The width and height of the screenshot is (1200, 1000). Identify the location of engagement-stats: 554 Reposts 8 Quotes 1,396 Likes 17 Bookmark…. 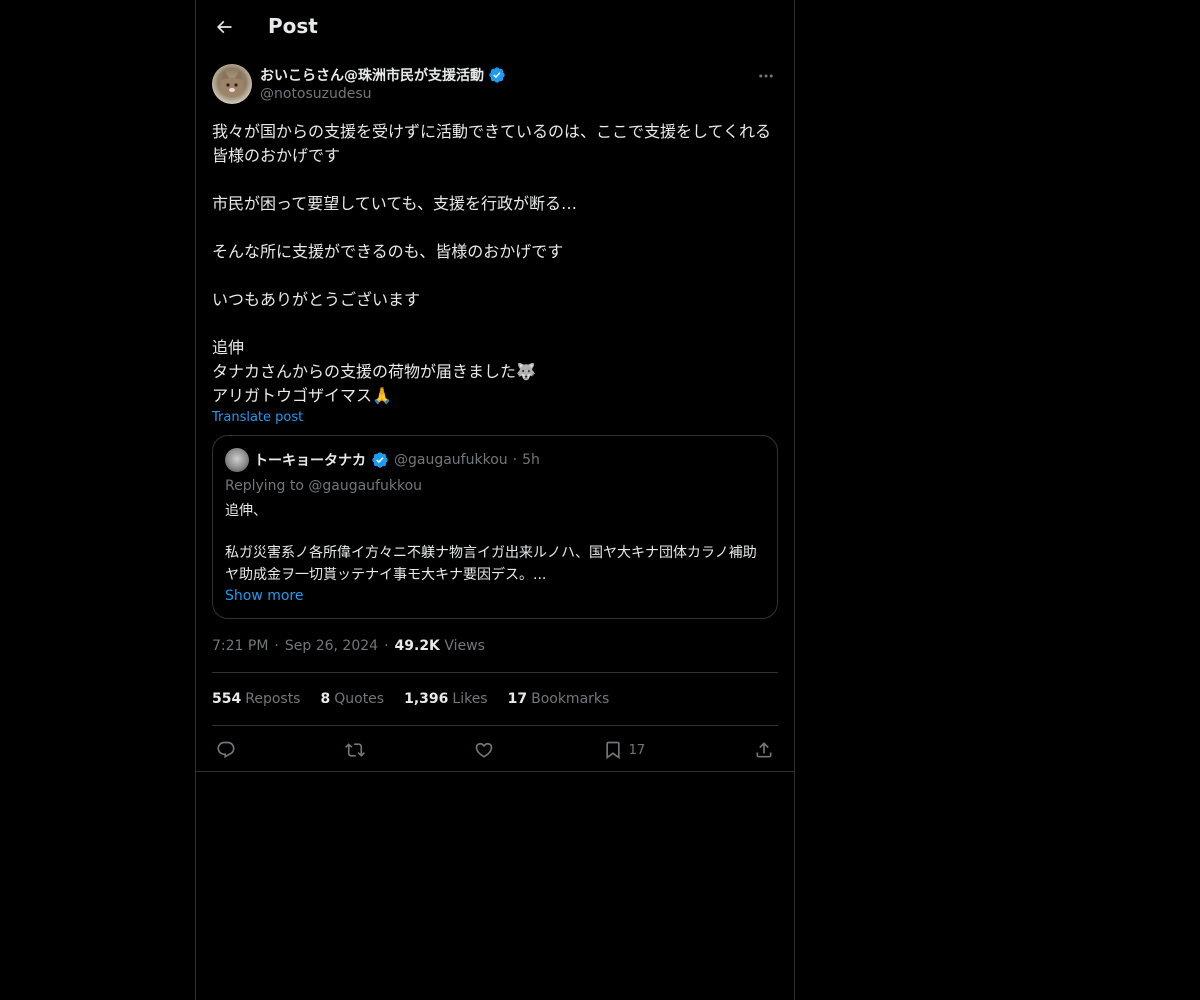
(495, 699).